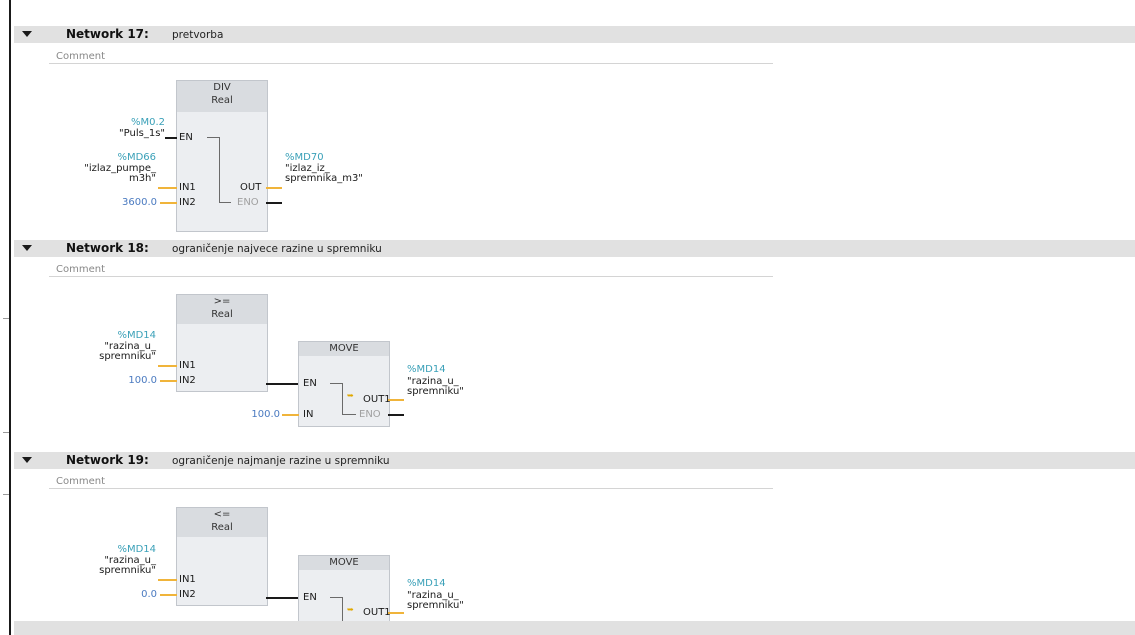 The width and height of the screenshot is (1135, 635). I want to click on en-operand-symbol: "Puls_1s", so click(112, 133).